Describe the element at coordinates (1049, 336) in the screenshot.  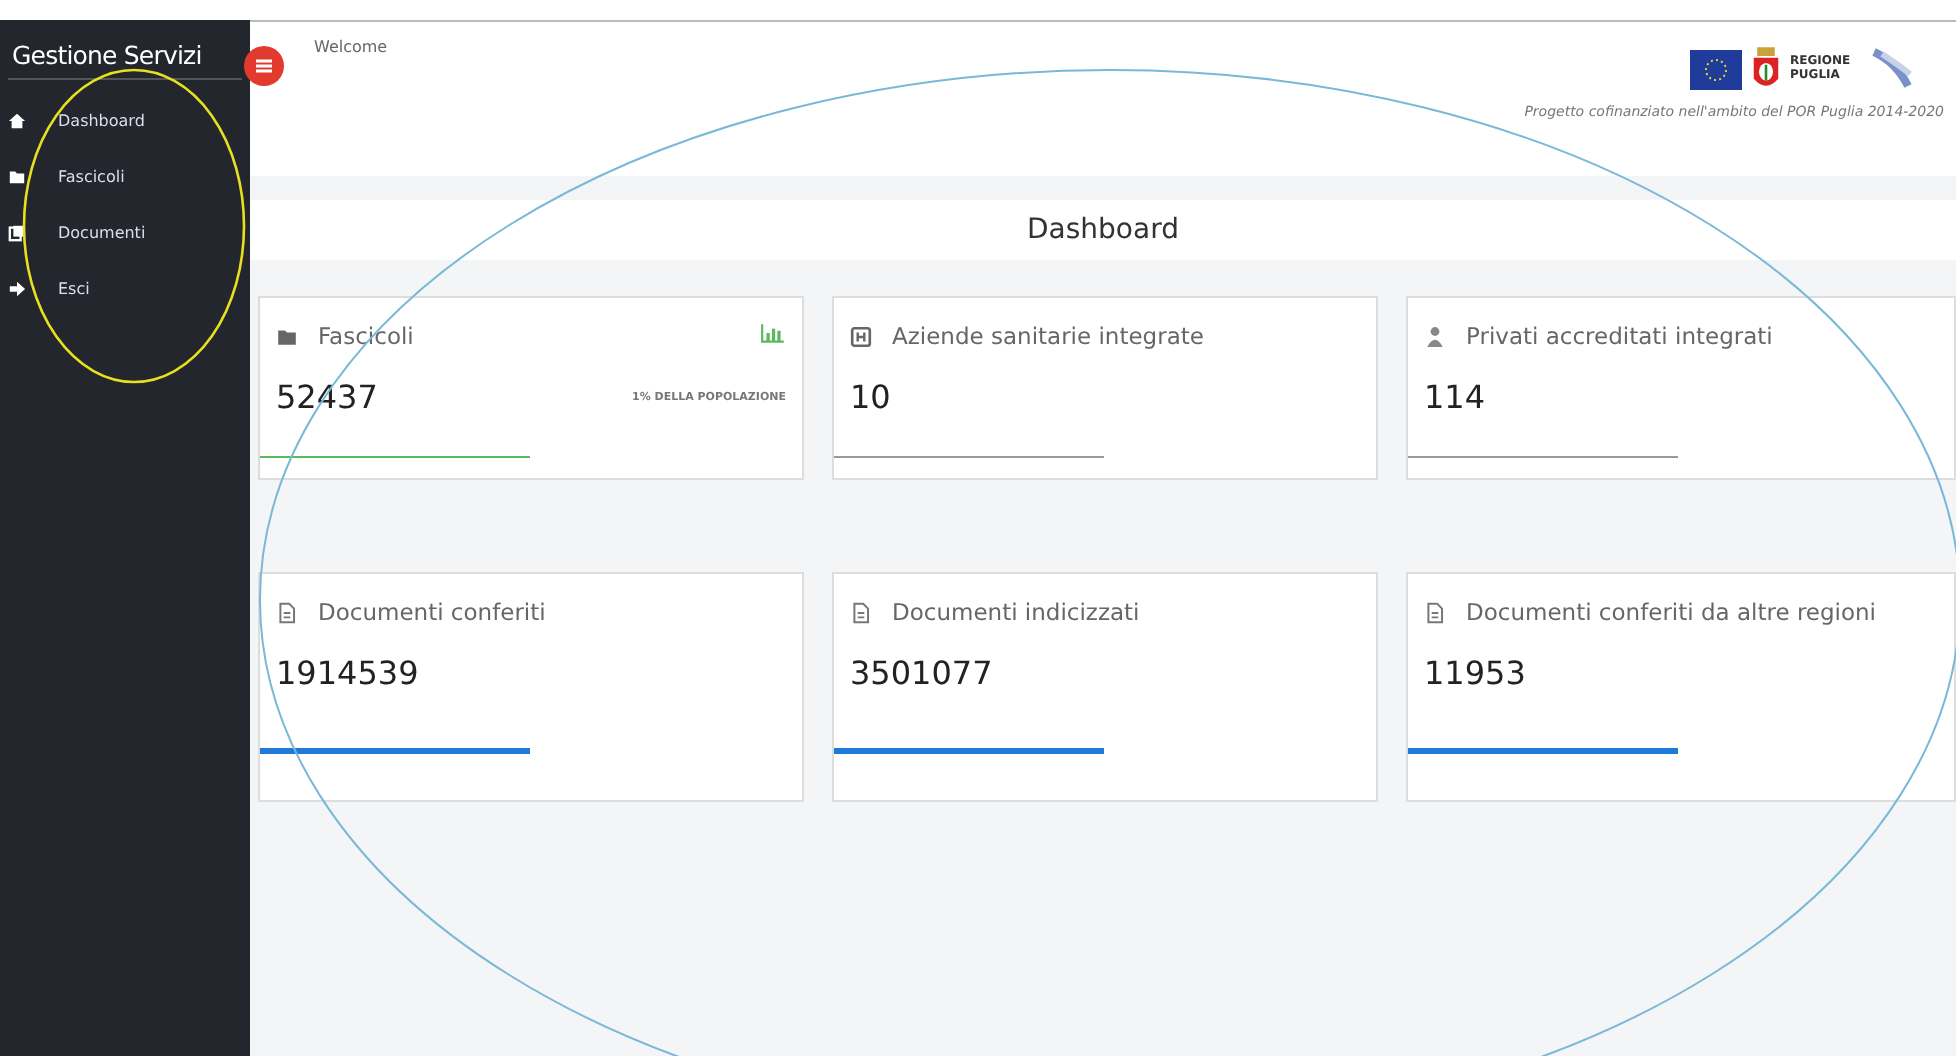
I see `card-title: Aziende sanitarie integrate` at that location.